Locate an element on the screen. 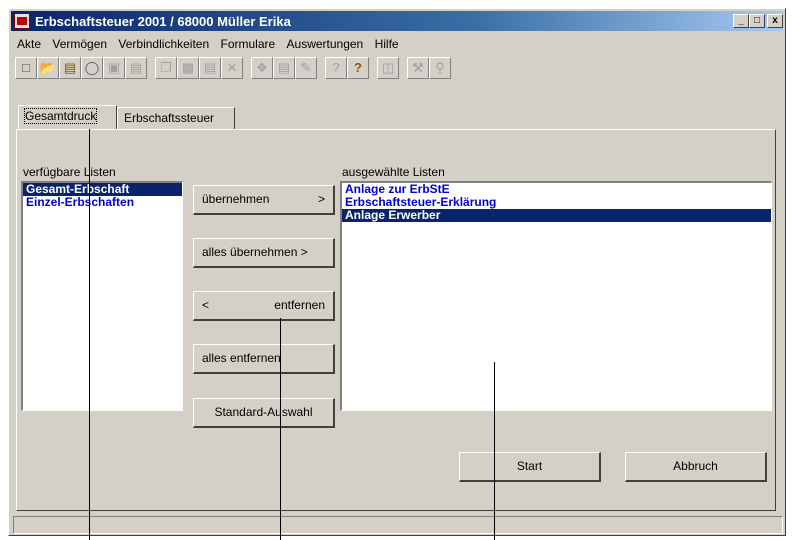  cancel-button-label: Abbruch is located at coordinates (695, 466).